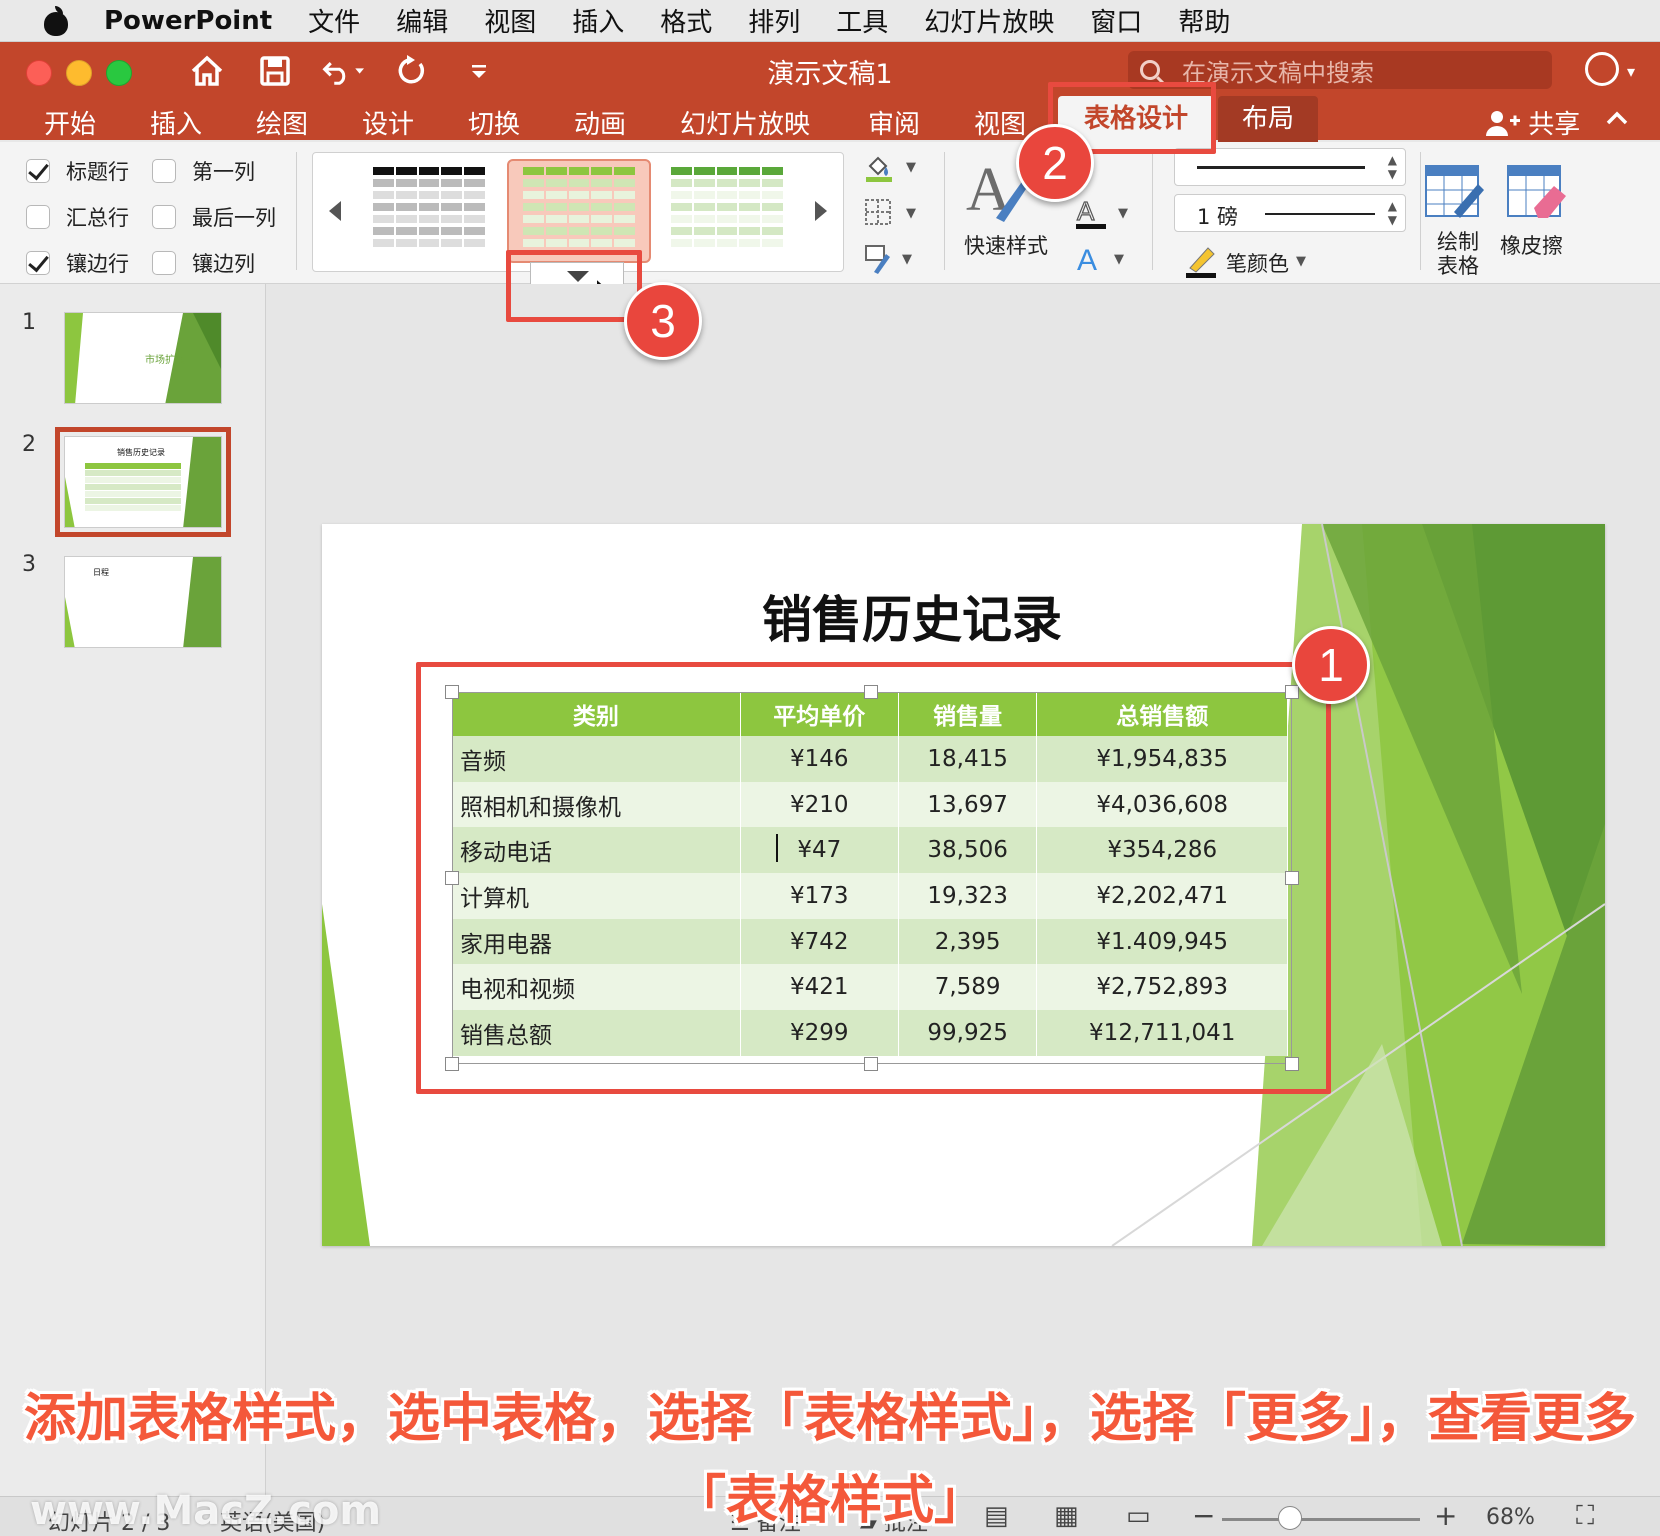  What do you see at coordinates (223, 264) in the screenshot?
I see `banded-columns-label: 镶边列` at bounding box center [223, 264].